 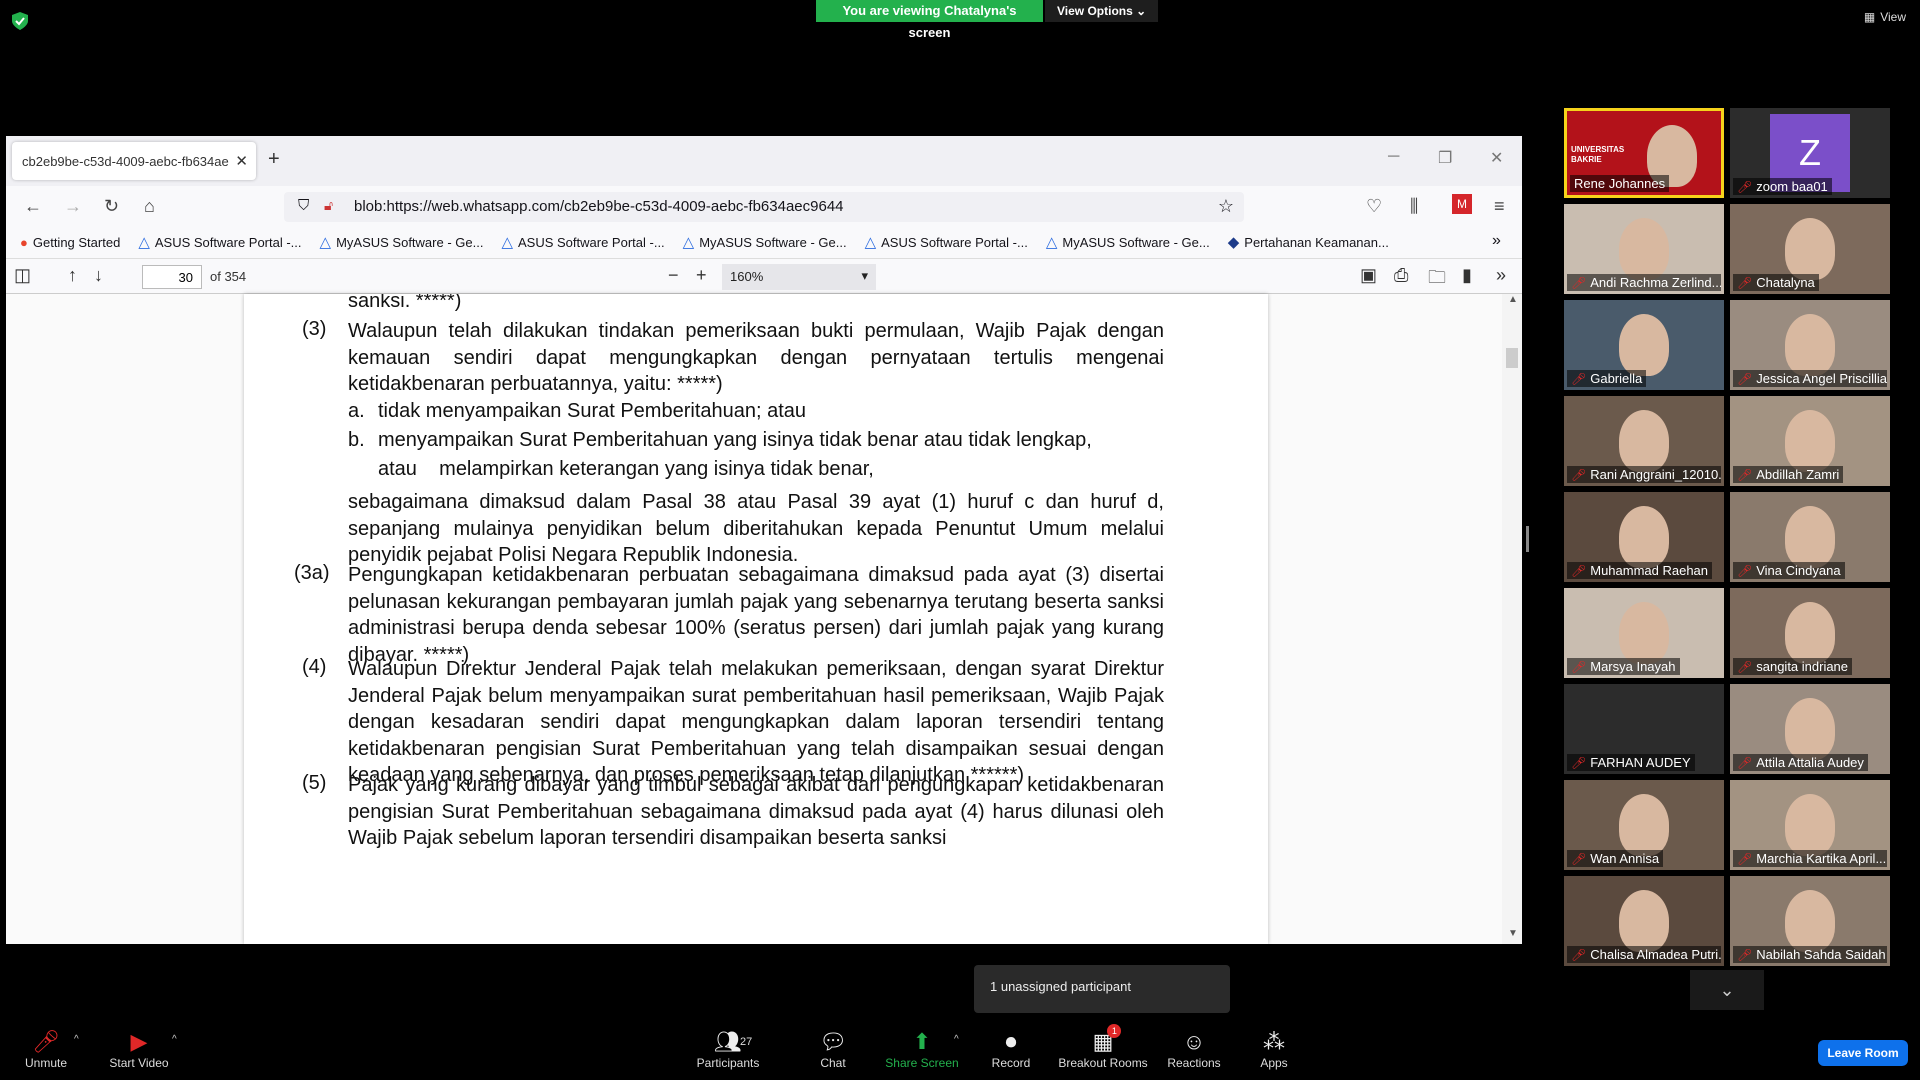 I want to click on zoom-select: 160% ▾, so click(x=799, y=277).